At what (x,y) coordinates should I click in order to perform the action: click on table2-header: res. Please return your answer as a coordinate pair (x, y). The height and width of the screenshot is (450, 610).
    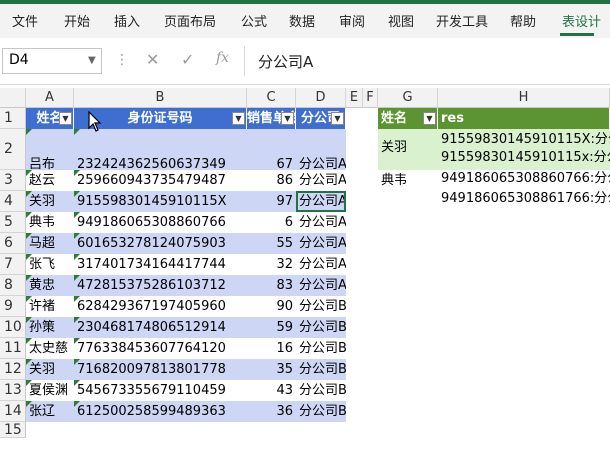
    Looking at the image, I should click on (524, 118).